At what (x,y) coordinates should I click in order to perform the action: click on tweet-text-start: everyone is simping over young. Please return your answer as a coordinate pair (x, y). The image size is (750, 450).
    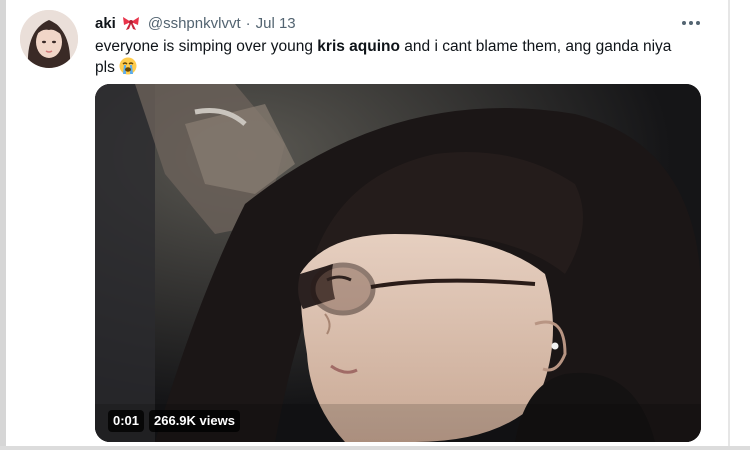
    Looking at the image, I should click on (206, 46).